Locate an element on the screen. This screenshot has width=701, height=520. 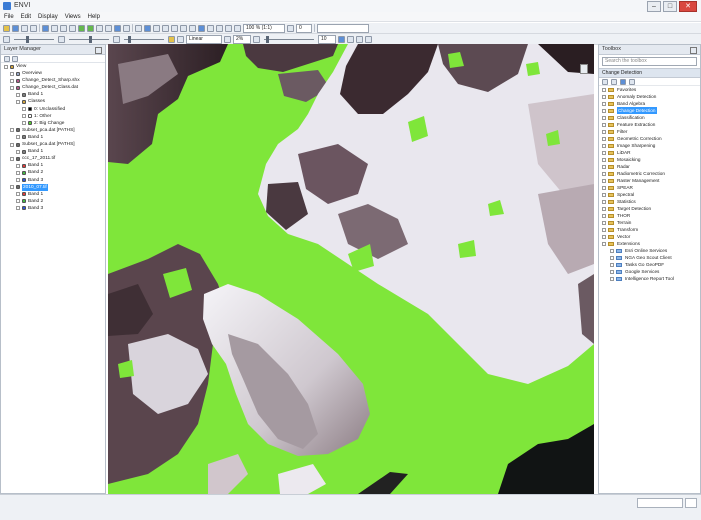
toolbox-folder: Band Algebra is located at coordinates (649, 103).